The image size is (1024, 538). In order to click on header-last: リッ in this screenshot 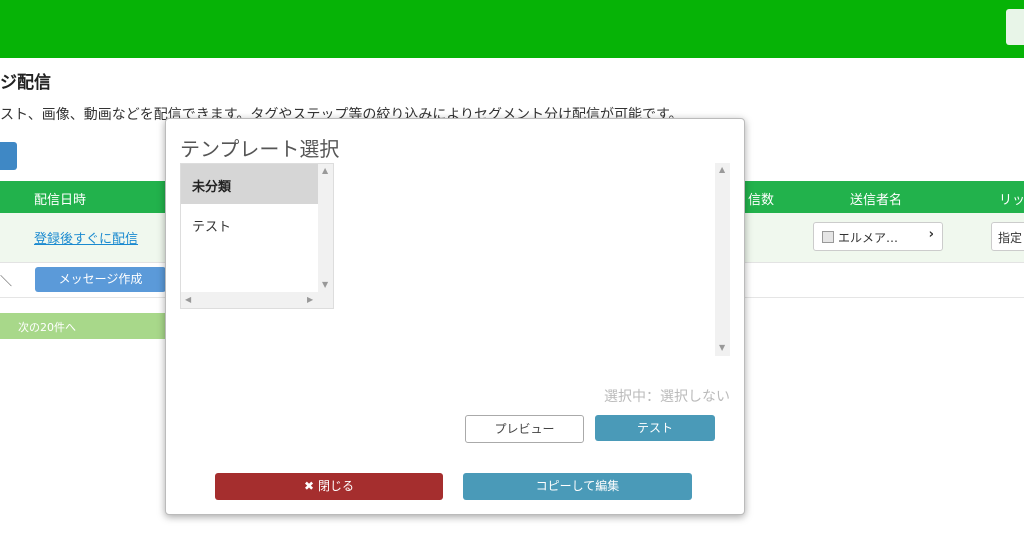, I will do `click(1011, 200)`.